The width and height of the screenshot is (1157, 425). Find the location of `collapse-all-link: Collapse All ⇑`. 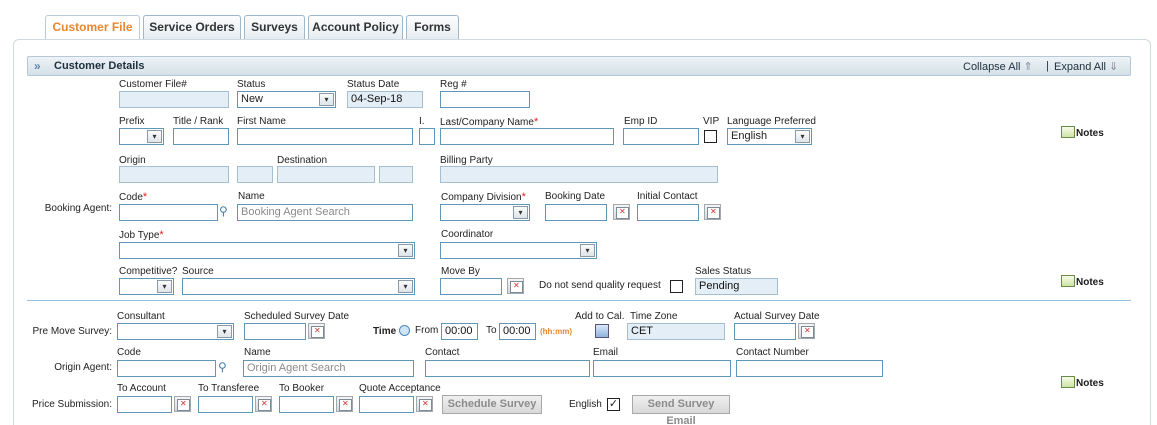

collapse-all-link: Collapse All ⇑ is located at coordinates (998, 66).